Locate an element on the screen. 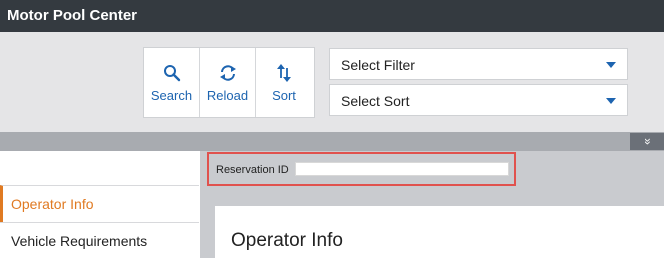 This screenshot has width=664, height=259. filter-select: Select Filter is located at coordinates (478, 64).